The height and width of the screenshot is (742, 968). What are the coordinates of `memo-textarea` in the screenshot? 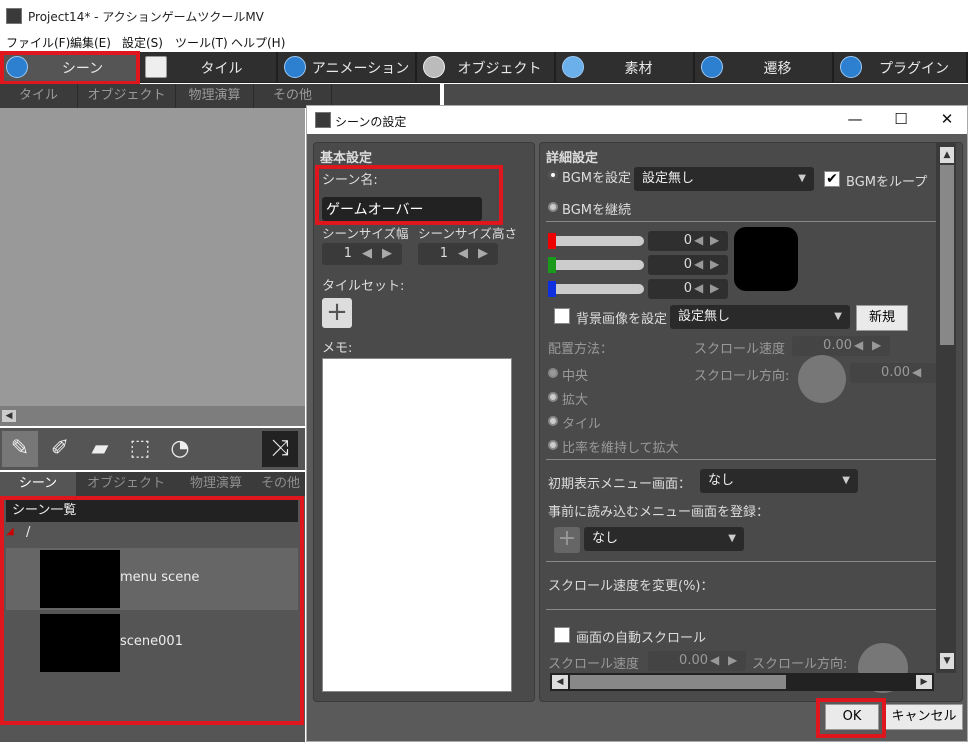 It's located at (417, 525).